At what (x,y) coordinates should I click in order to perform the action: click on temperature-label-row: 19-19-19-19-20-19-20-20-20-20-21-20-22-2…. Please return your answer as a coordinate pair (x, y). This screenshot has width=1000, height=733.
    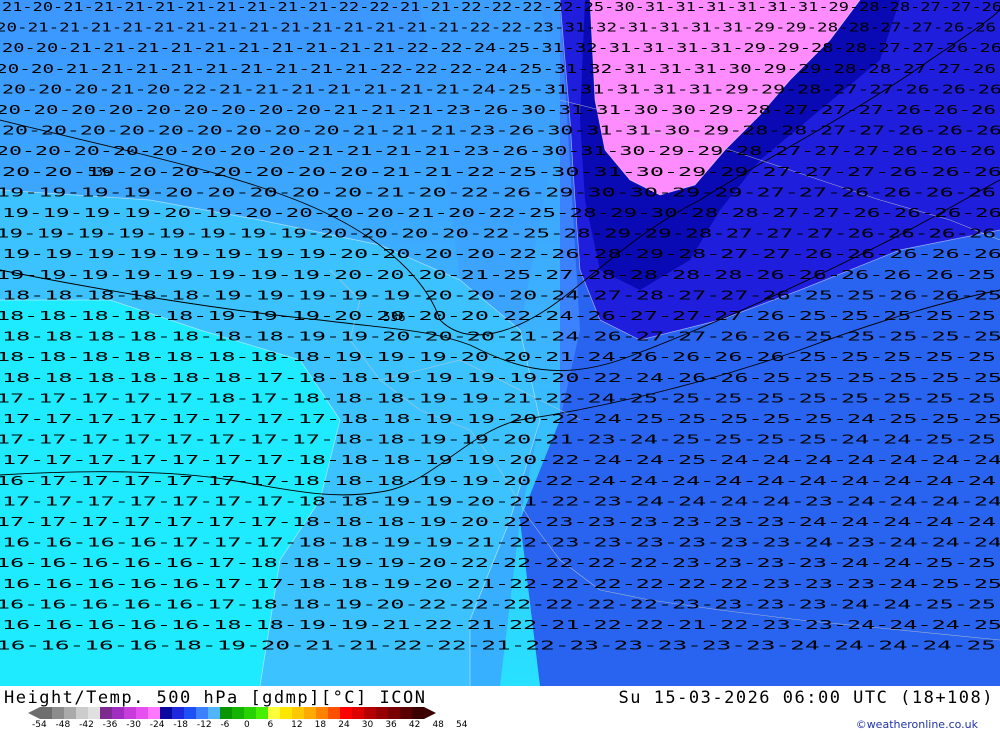
    Looking at the image, I should click on (501, 212).